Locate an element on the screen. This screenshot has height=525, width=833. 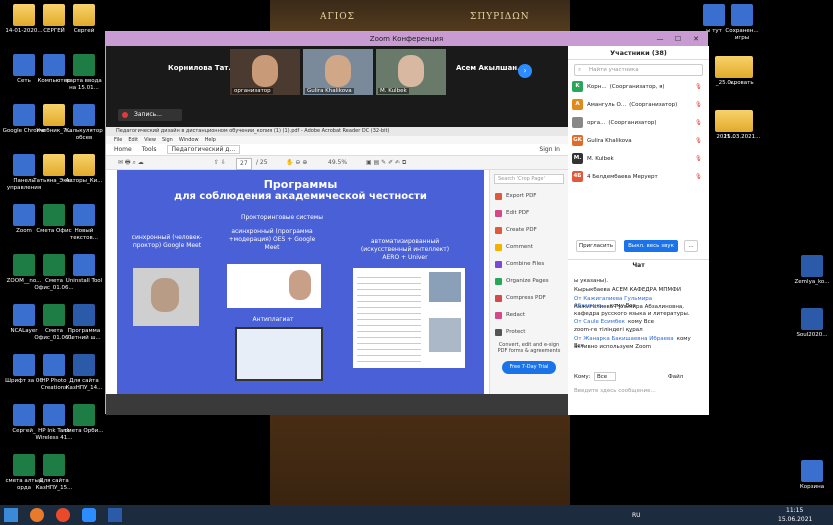
menu-item: Sign is located at coordinates (167, 140).